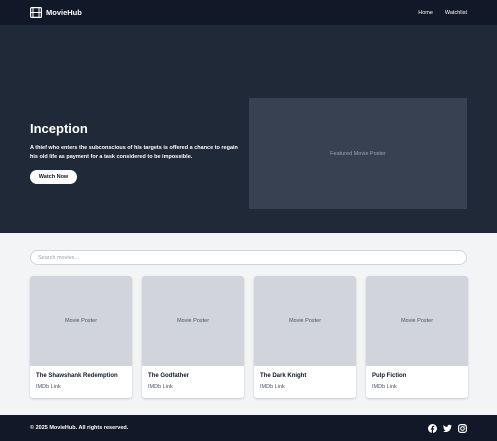  I want to click on movie-title: The Dark Knight, so click(283, 376).